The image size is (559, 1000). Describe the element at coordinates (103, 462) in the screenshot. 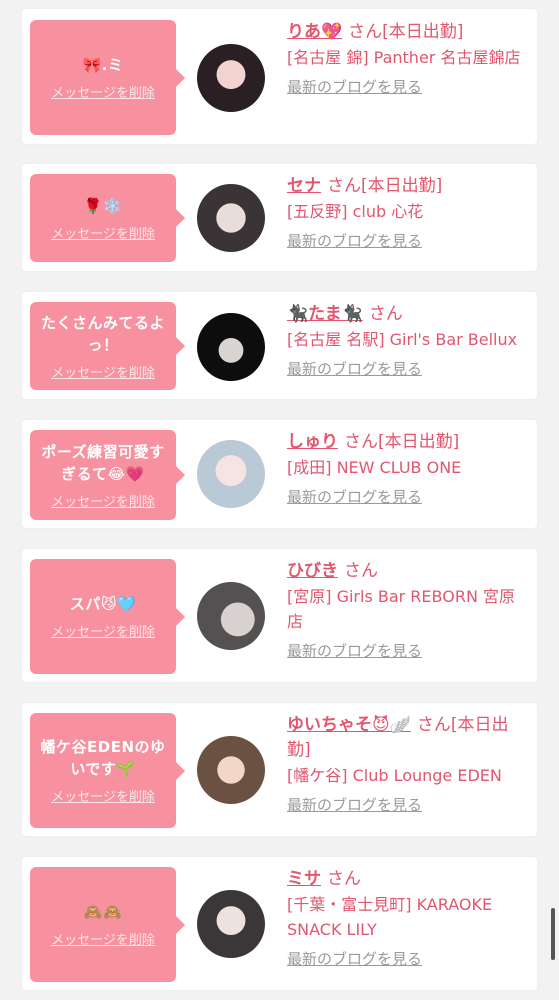

I see `message-text: ポーズ練習可愛すぎるて😂💗` at that location.